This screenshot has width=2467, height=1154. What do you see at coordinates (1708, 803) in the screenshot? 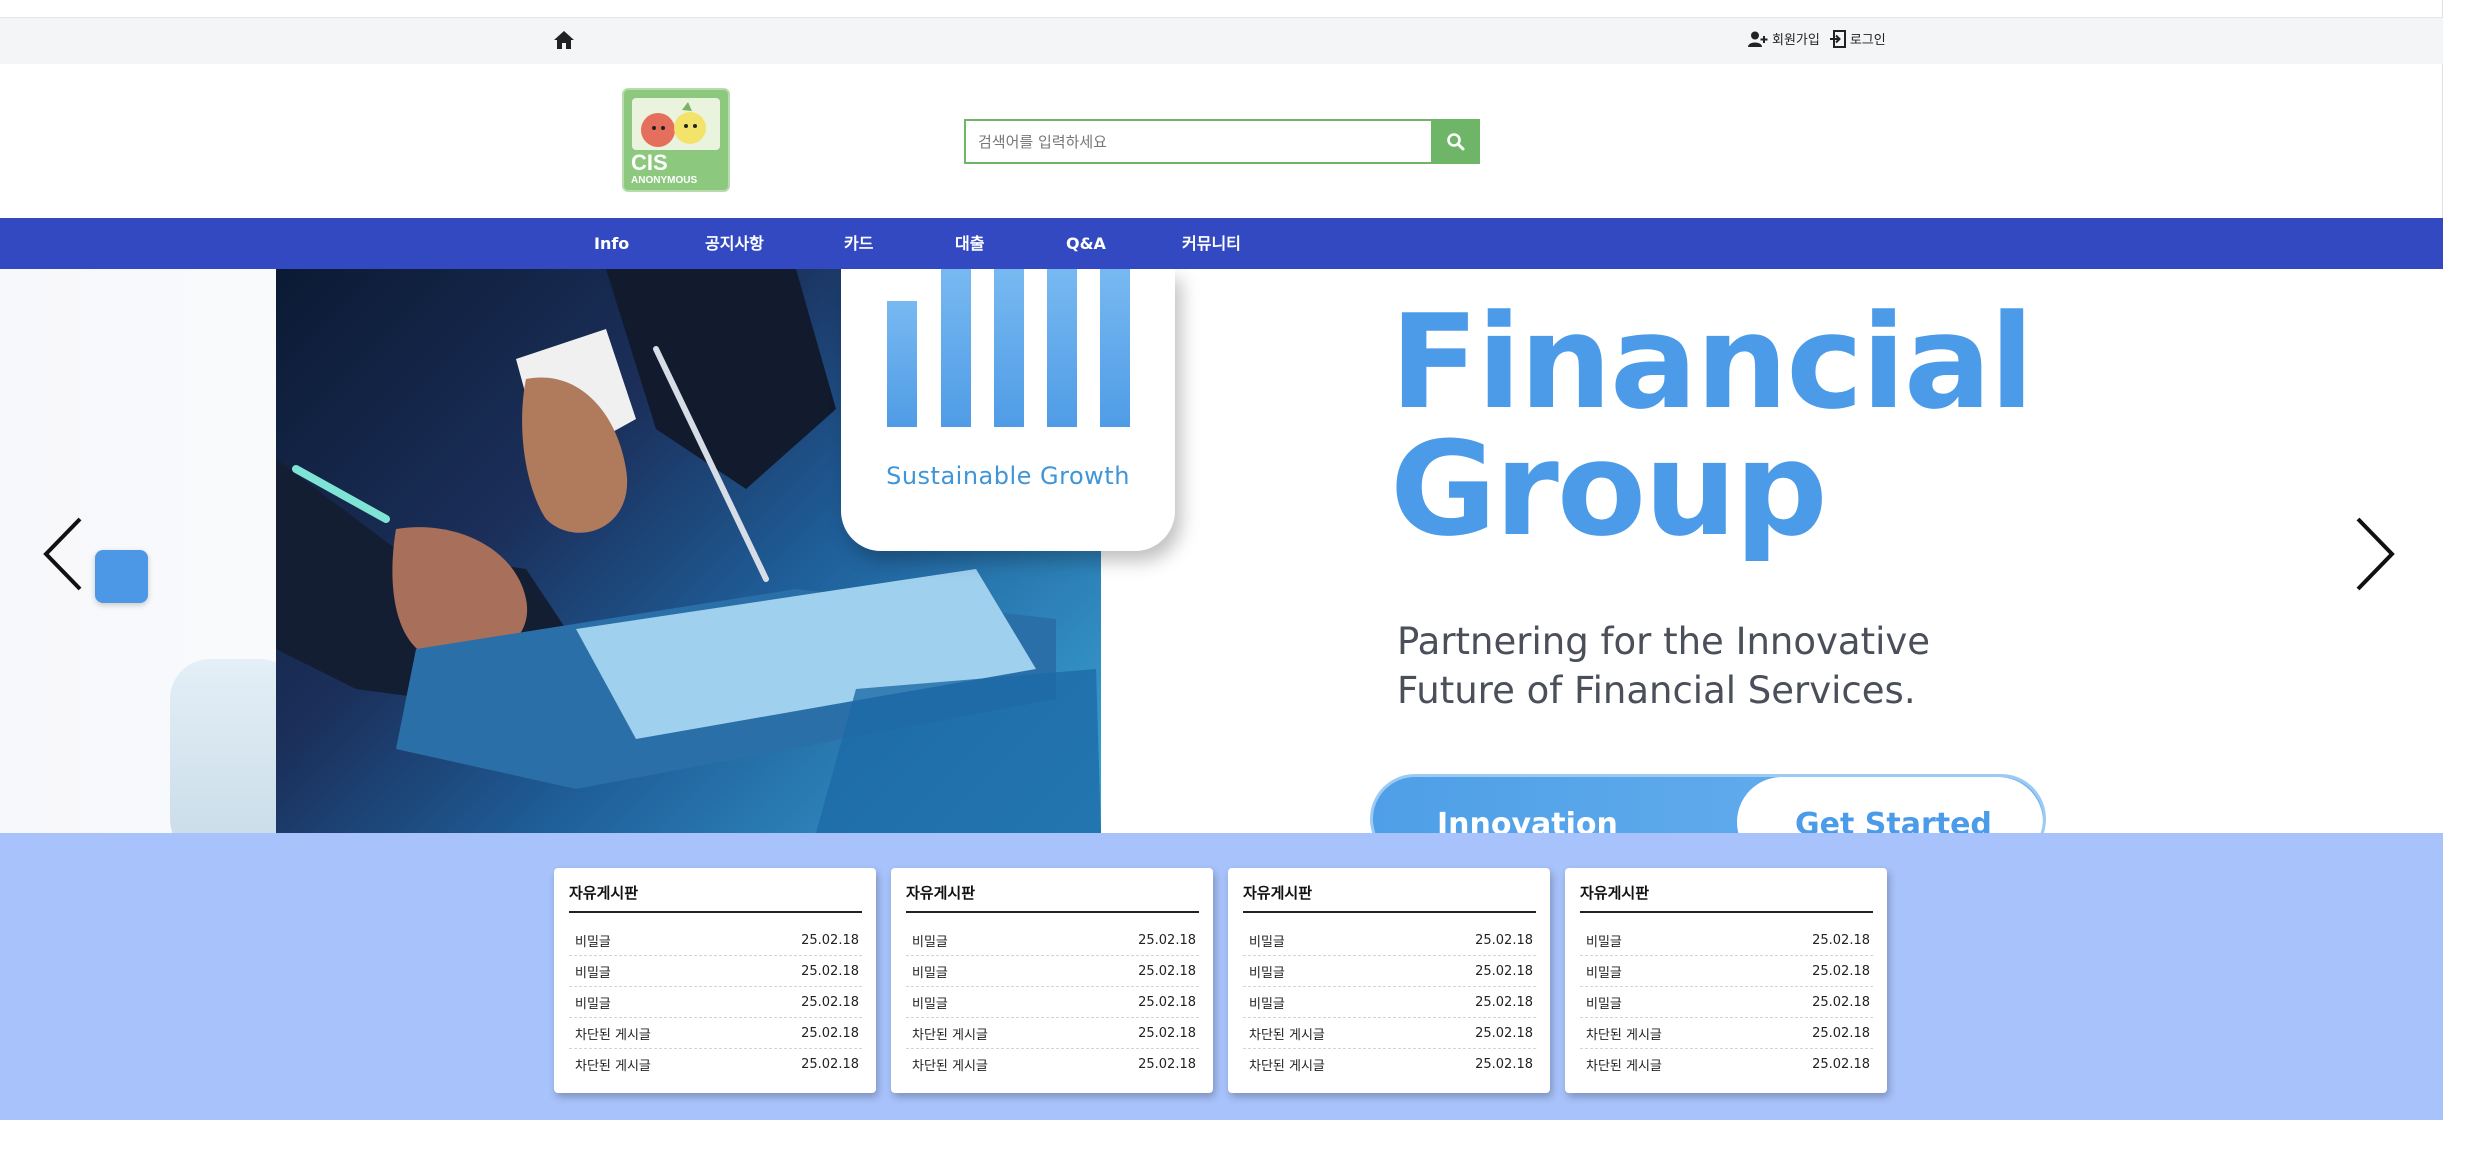
I see `hero-cta-pill: Innovation Get Started` at bounding box center [1708, 803].